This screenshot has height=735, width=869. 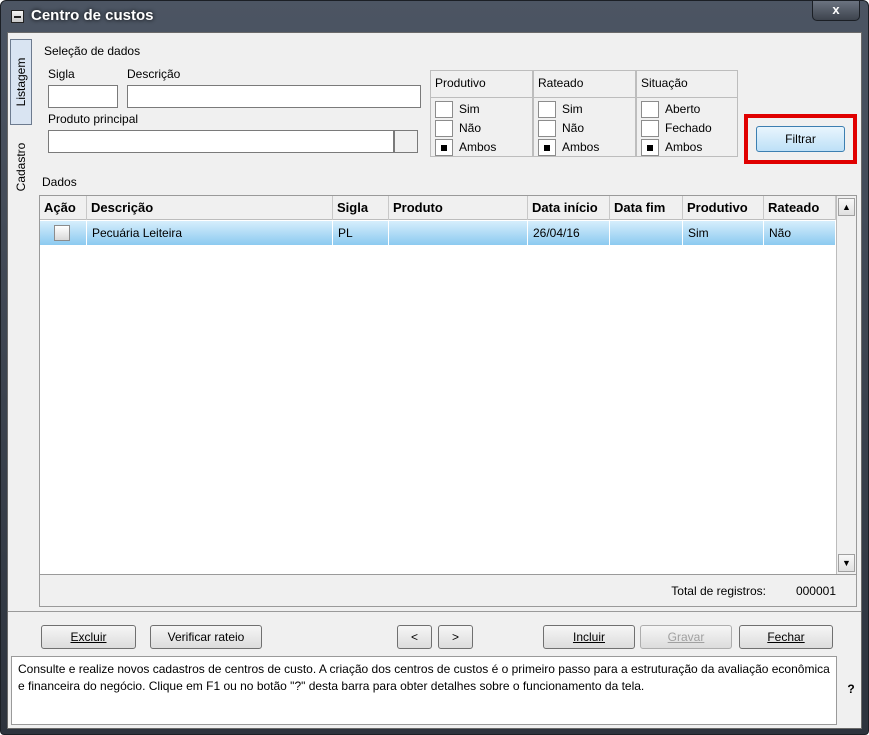 What do you see at coordinates (221, 141) in the screenshot?
I see `produto-principal-input` at bounding box center [221, 141].